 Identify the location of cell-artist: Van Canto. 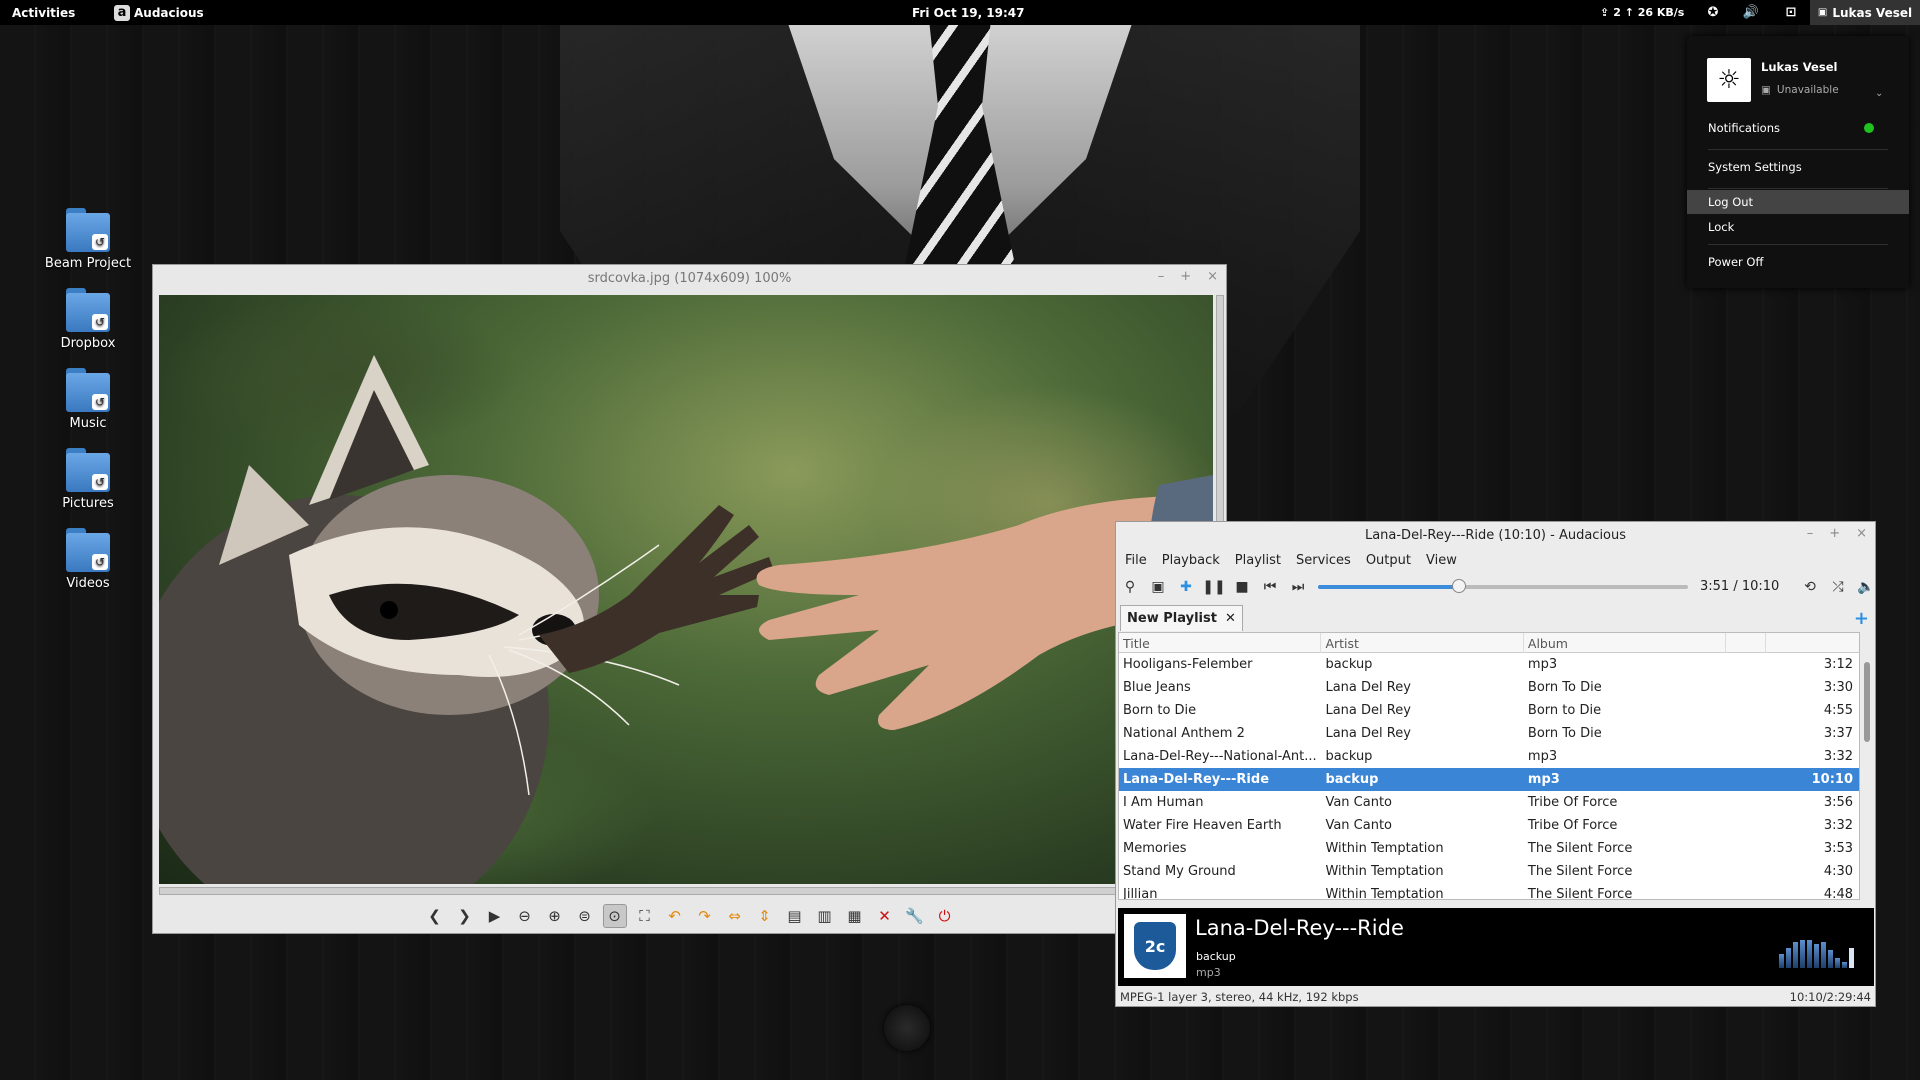
(1359, 825).